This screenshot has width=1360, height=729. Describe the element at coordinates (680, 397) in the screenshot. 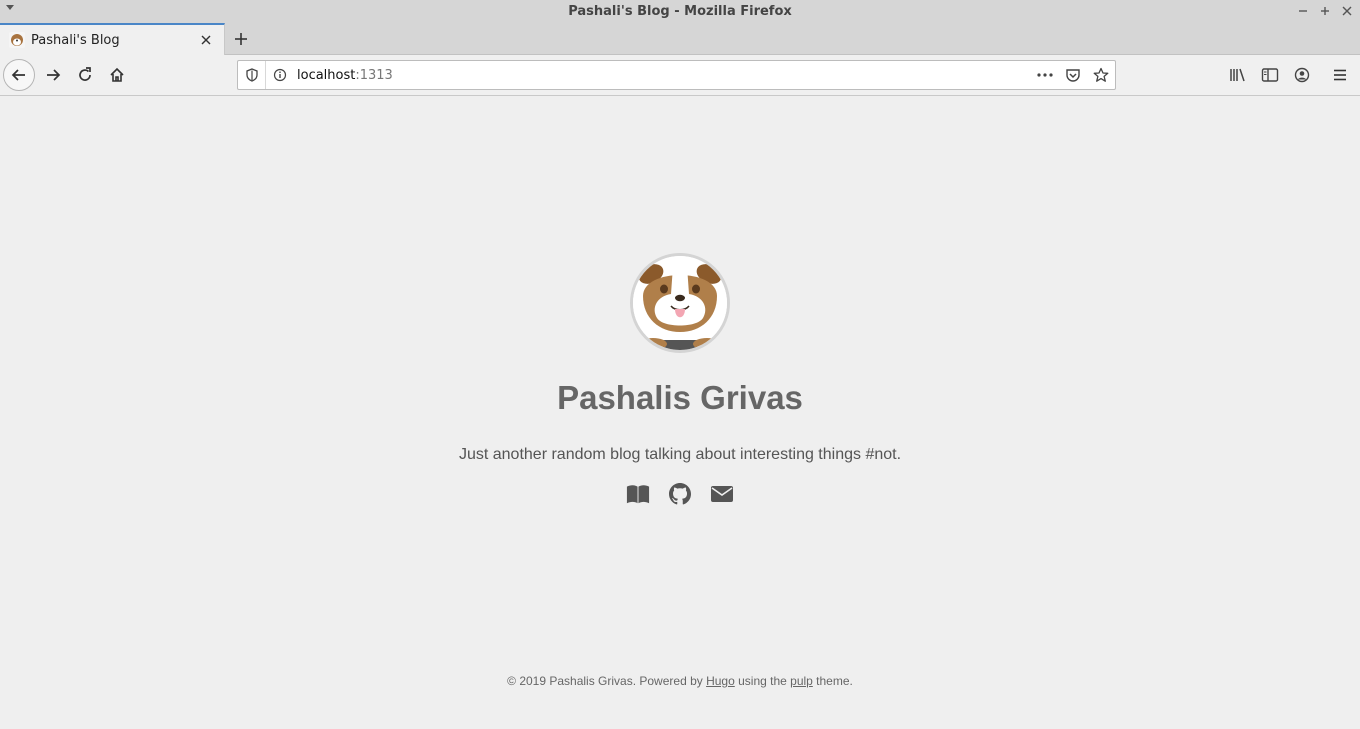

I see `page-title: Pashalis Grivas` at that location.